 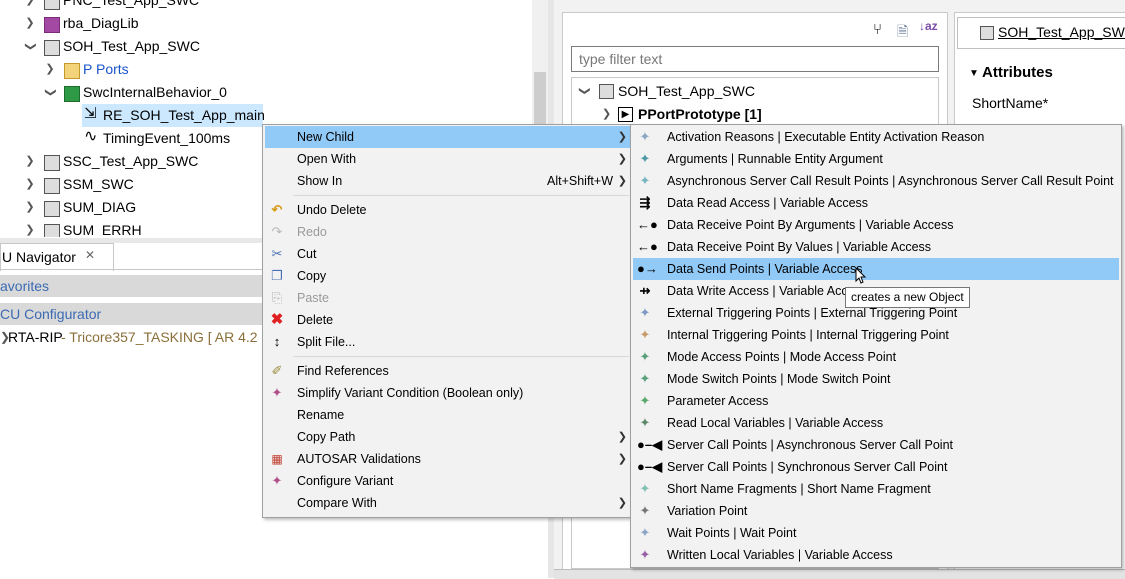 What do you see at coordinates (448, 298) in the screenshot?
I see `menu-item-paste: ⎘ Paste` at bounding box center [448, 298].